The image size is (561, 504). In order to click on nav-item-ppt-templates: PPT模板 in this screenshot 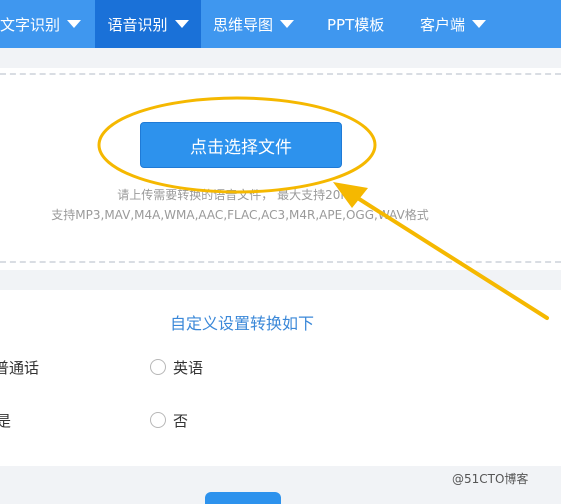, I will do `click(355, 24)`.